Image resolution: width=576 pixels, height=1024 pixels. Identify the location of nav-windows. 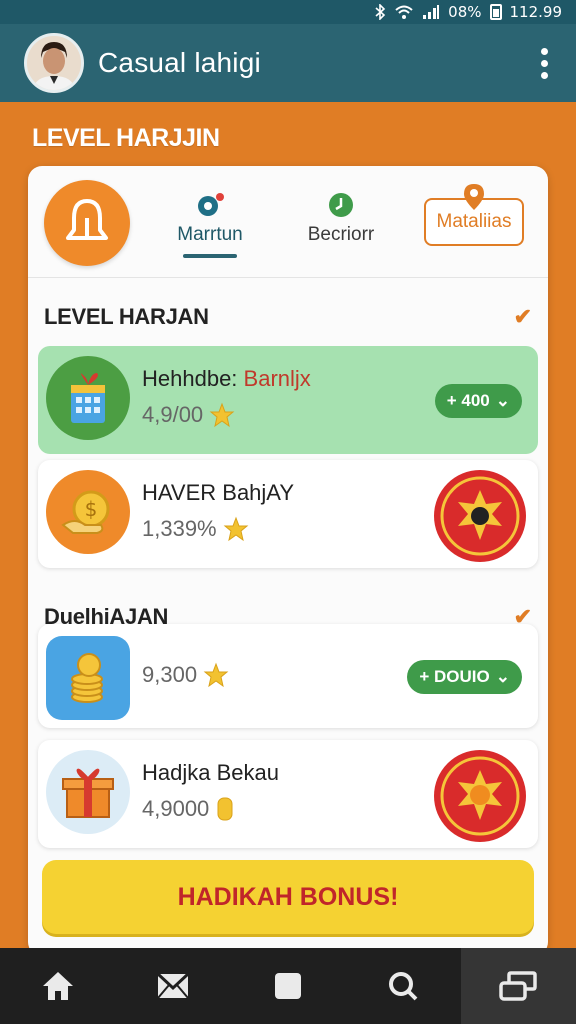
(518, 986).